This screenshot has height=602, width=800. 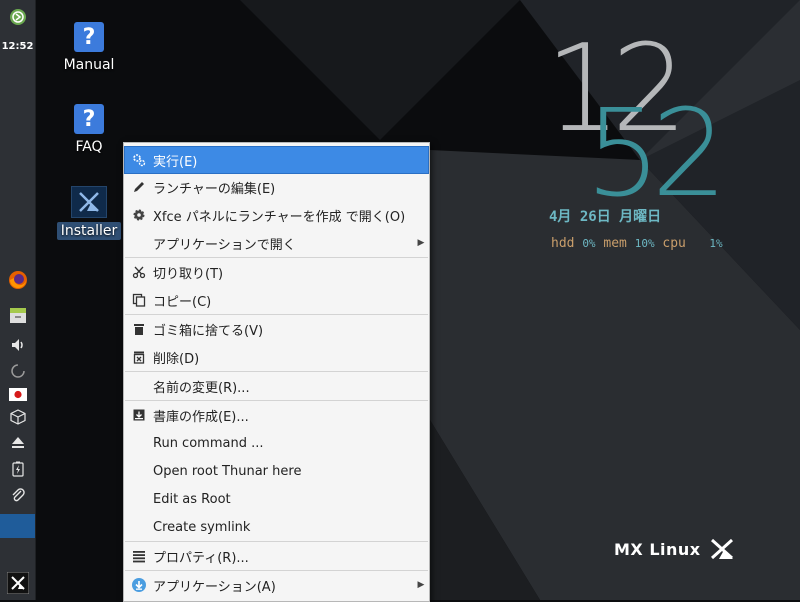 I want to click on hdd-value: 0%, so click(x=589, y=243).